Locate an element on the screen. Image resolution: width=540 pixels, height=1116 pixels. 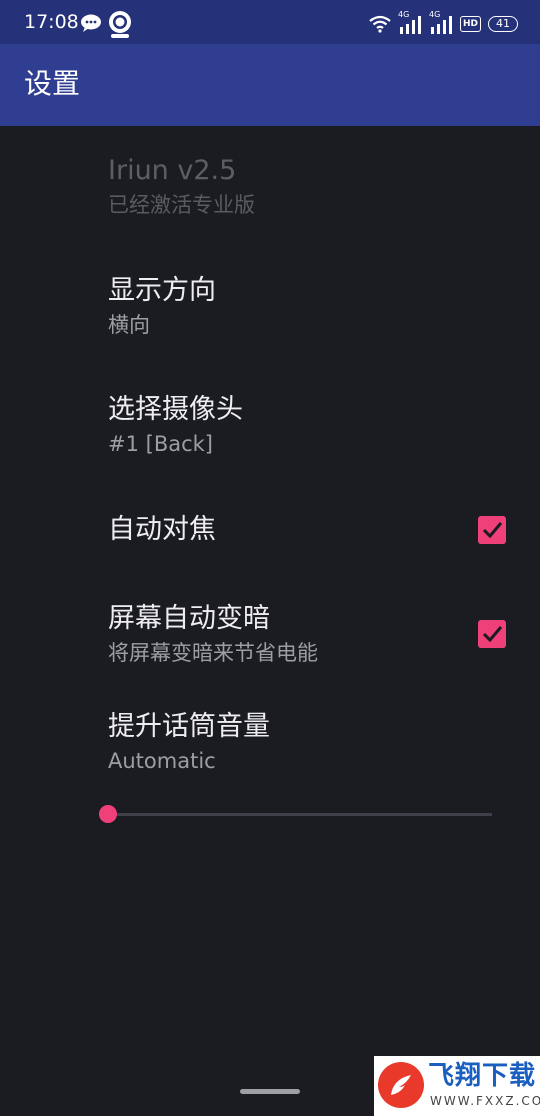
pref-orientation-summary: 横向 is located at coordinates (129, 325).